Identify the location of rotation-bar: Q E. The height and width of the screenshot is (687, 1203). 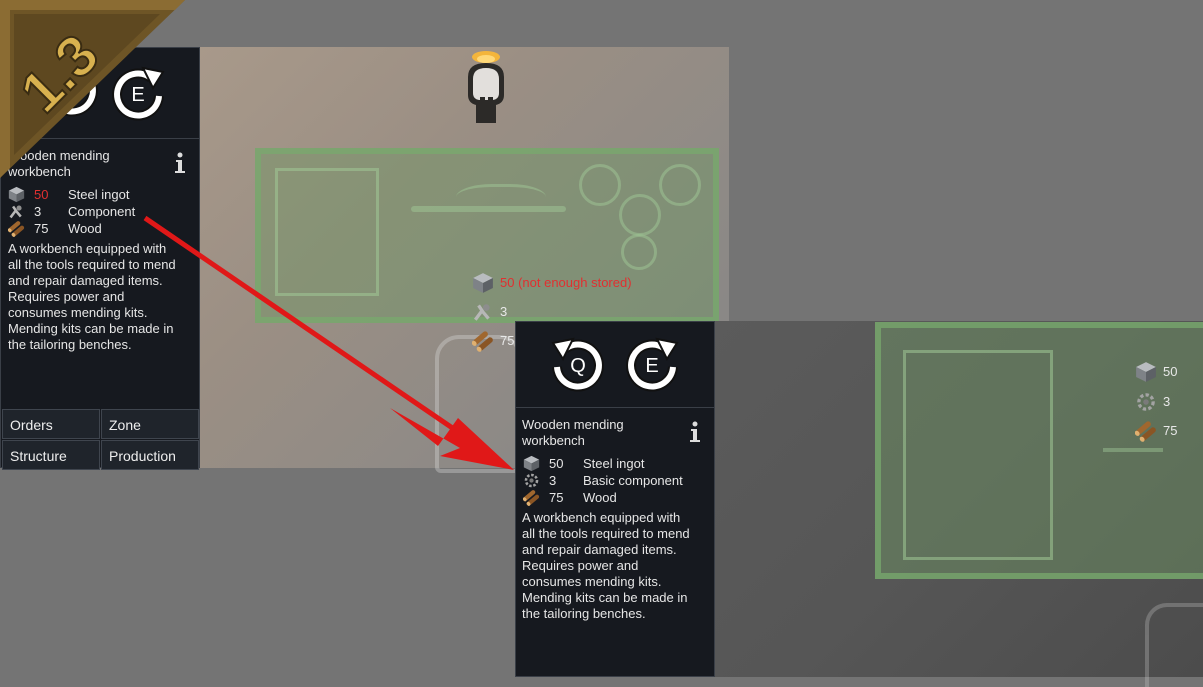
(615, 365).